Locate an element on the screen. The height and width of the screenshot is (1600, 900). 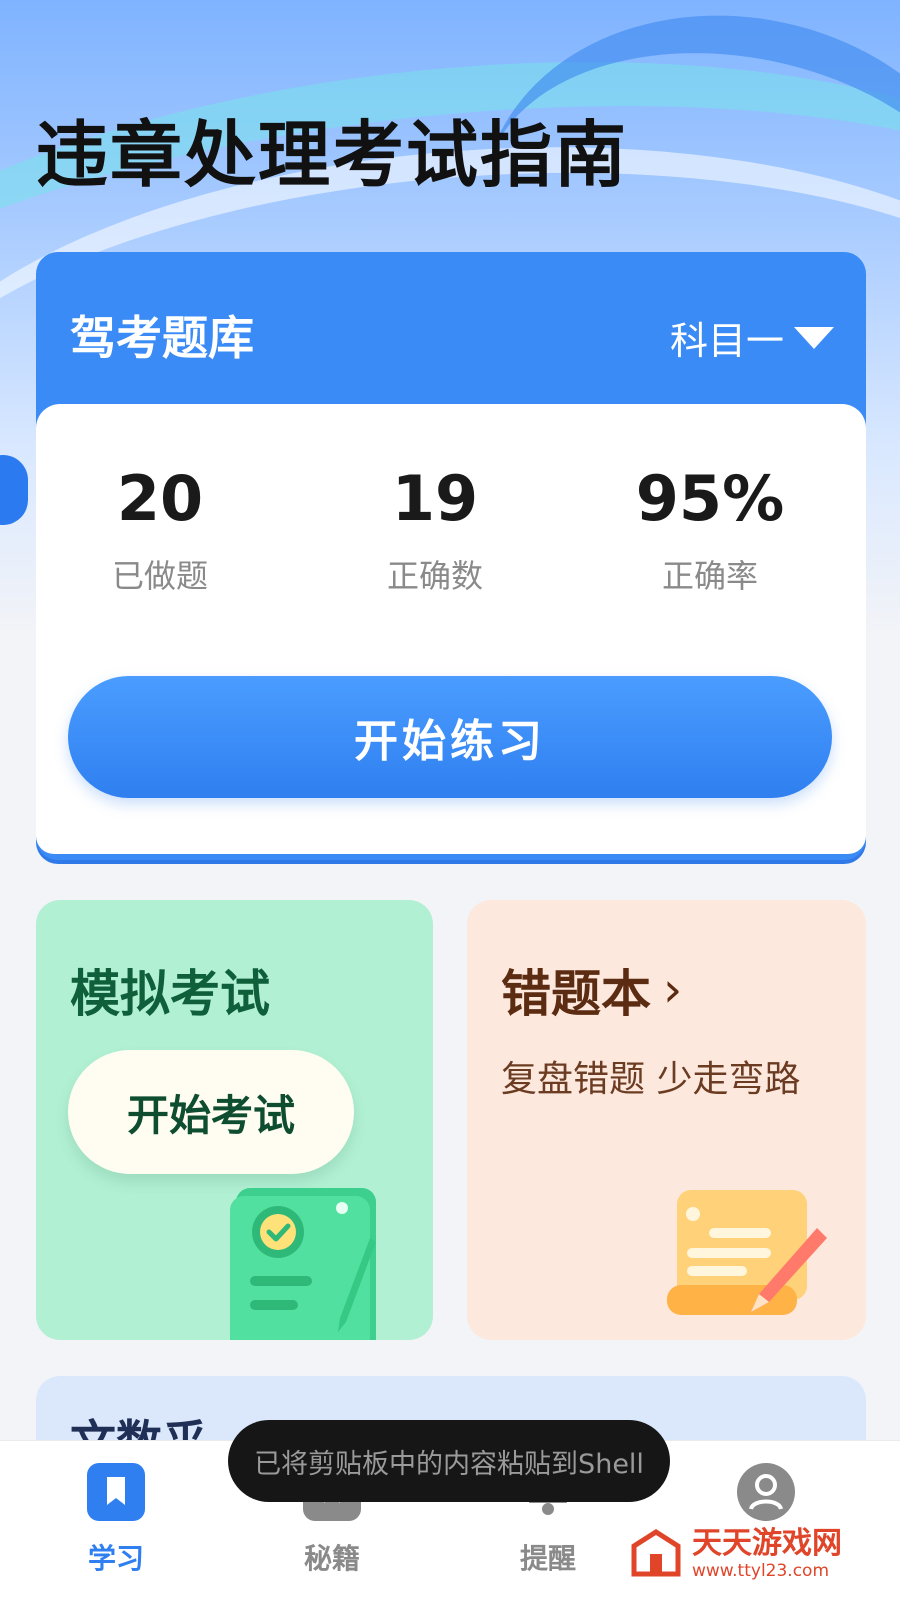
nav-label: 学习 is located at coordinates (115, 1558).